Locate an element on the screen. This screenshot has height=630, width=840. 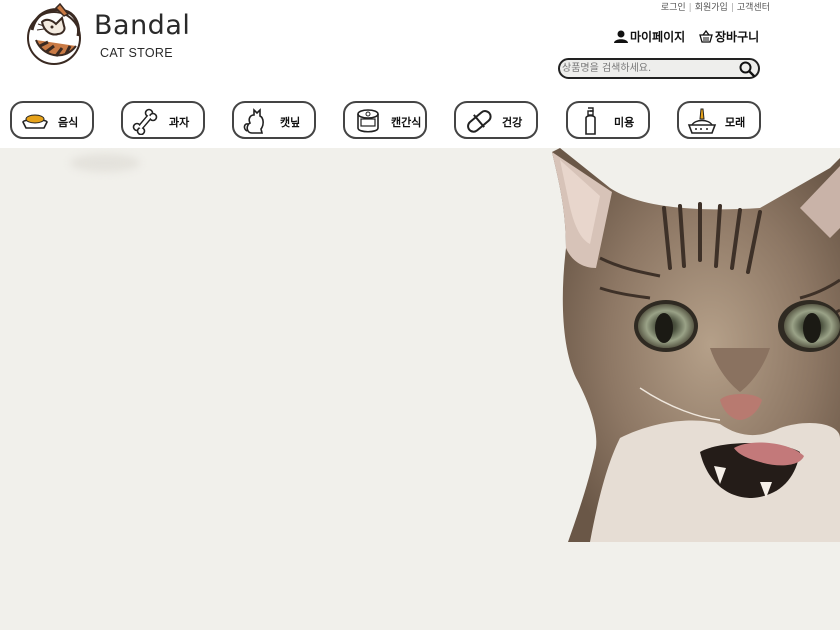
category-nav: 음식 과자 캣닢 캔간식 건강 미용 모래 is located at coordinates (420, 120).